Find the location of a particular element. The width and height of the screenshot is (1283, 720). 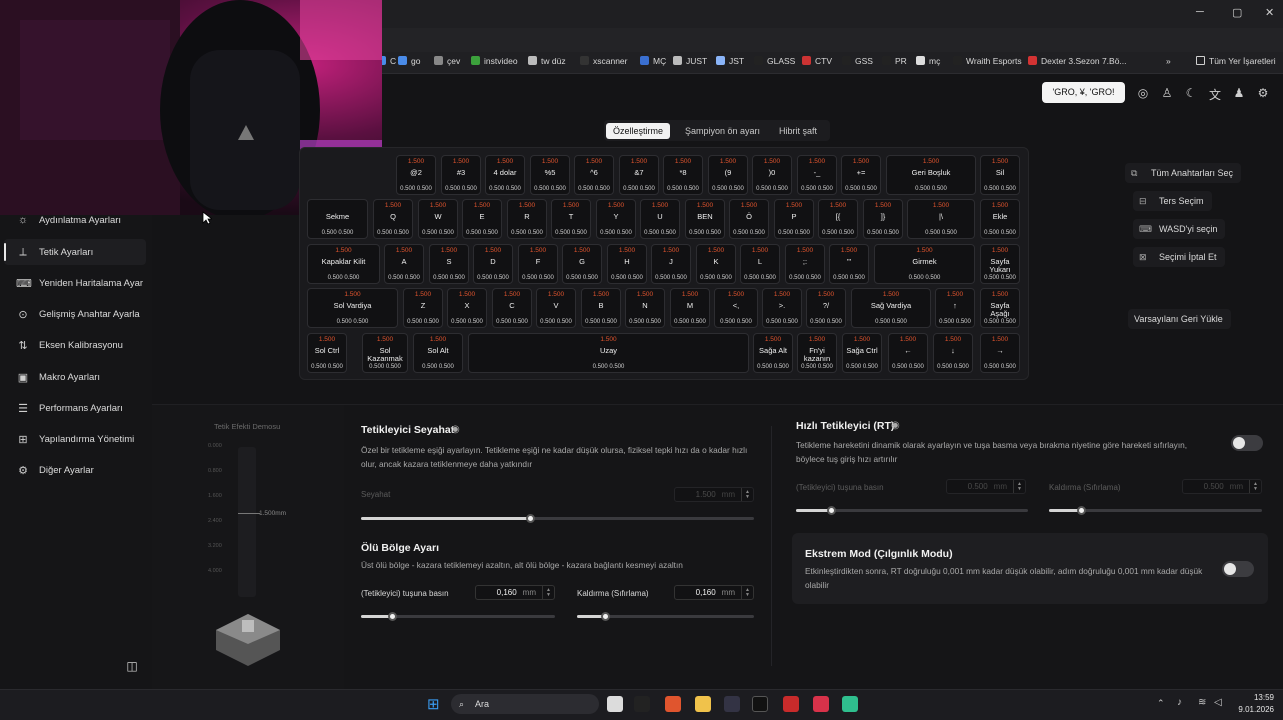

key: 1.500 += 0.500 0.500 is located at coordinates (861, 175).